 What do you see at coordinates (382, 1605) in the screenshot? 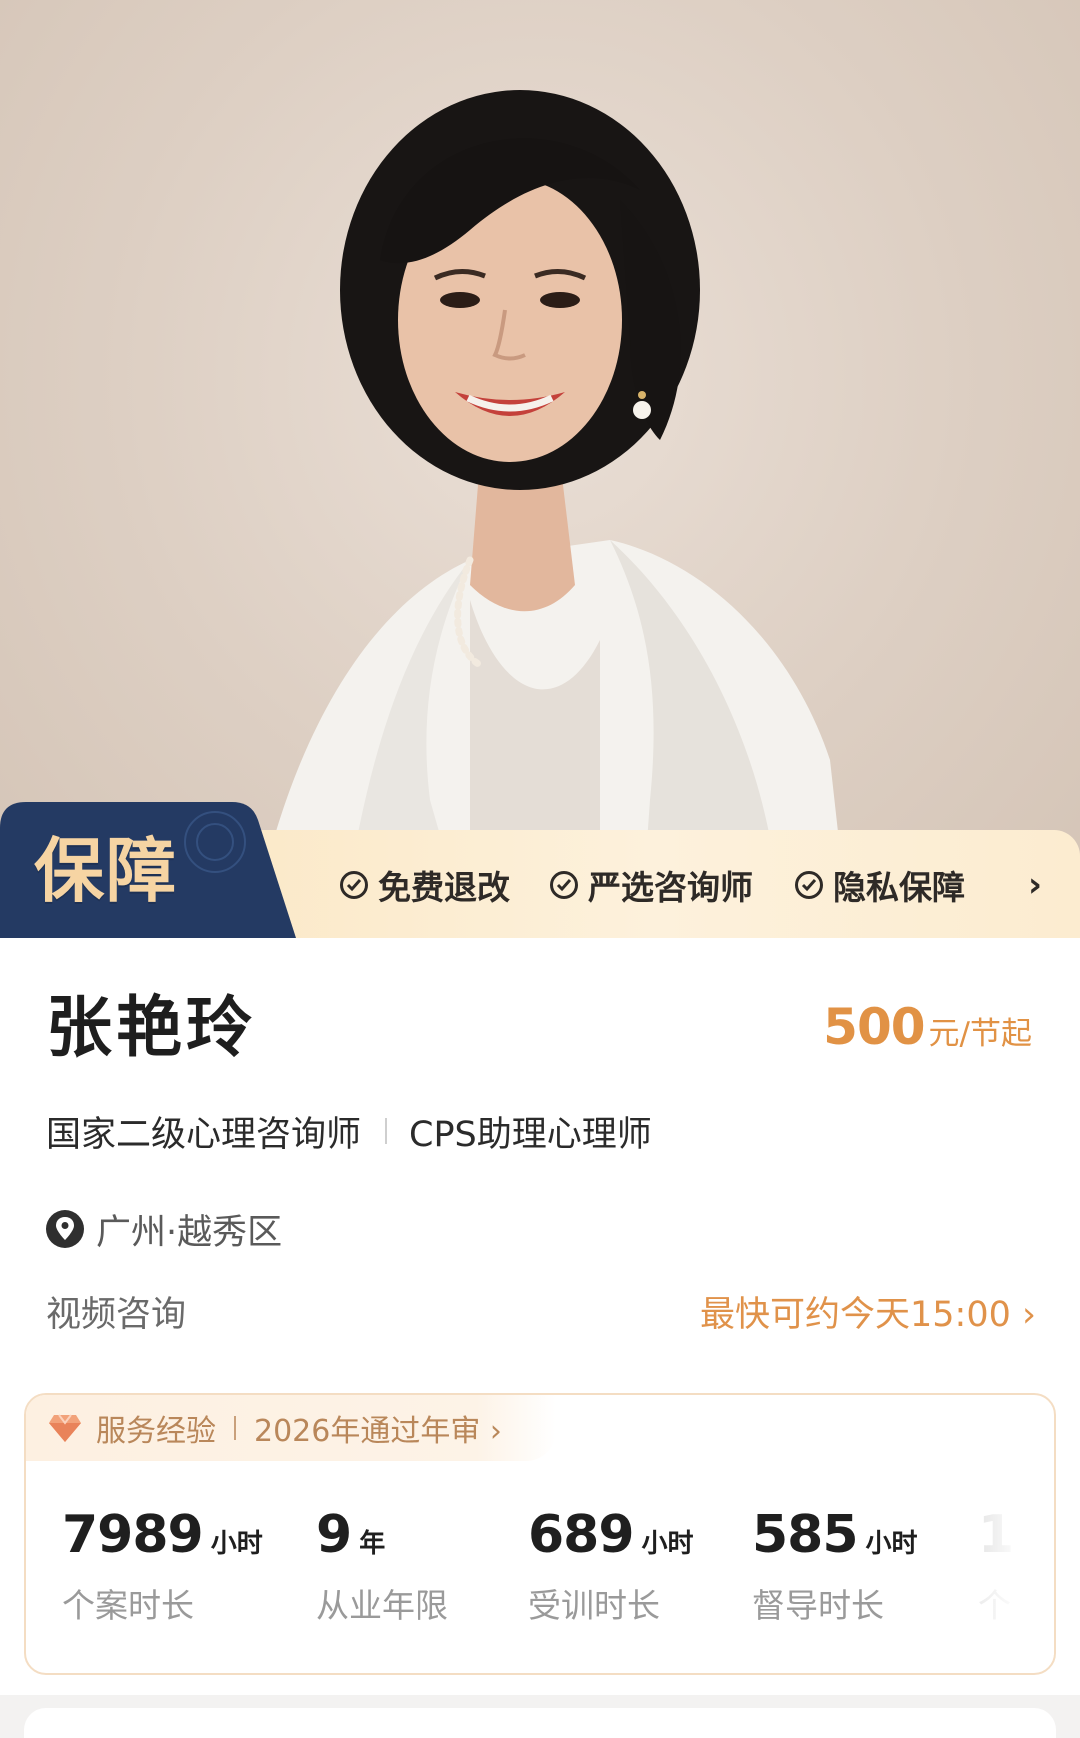
I see `stat-label: 从业年限` at bounding box center [382, 1605].